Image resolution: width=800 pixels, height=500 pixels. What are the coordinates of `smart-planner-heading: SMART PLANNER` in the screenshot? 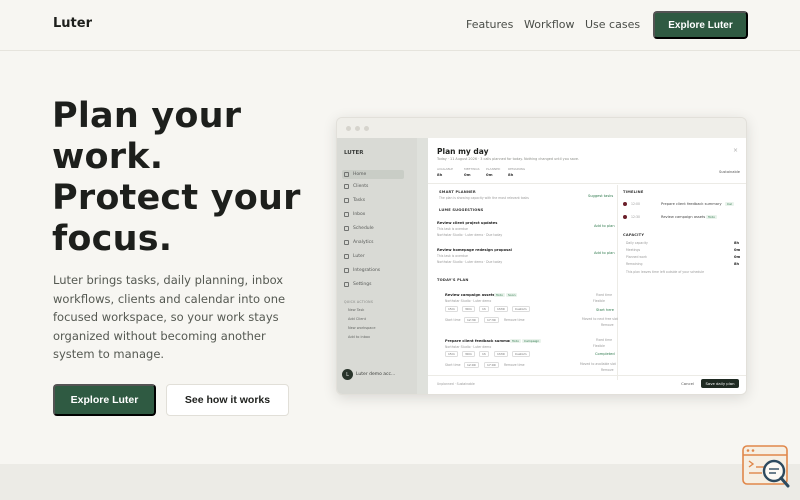 It's located at (457, 192).